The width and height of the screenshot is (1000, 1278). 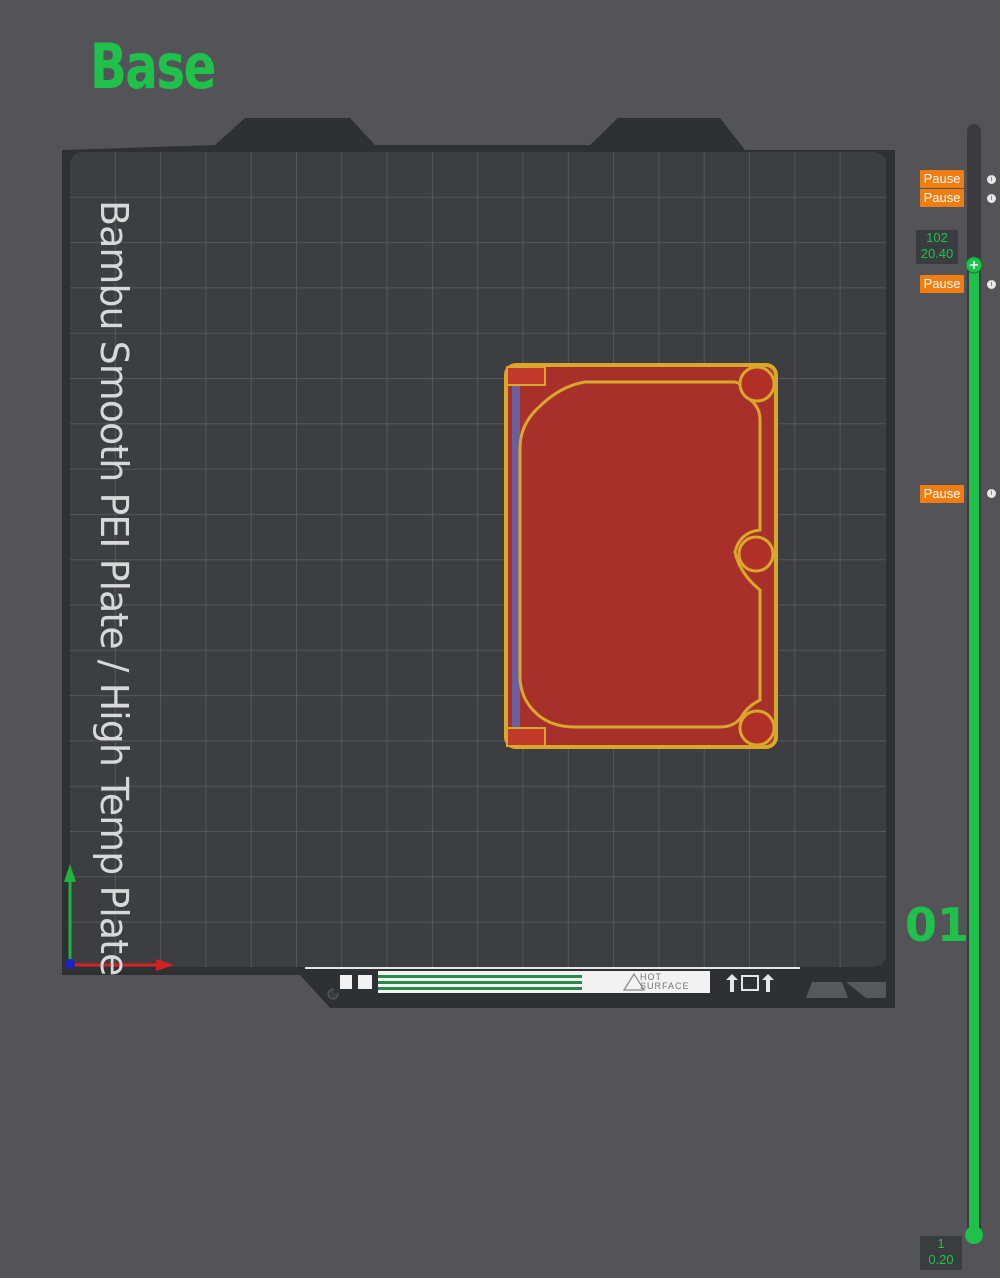 I want to click on plate-orientation-icon, so click(x=750, y=983).